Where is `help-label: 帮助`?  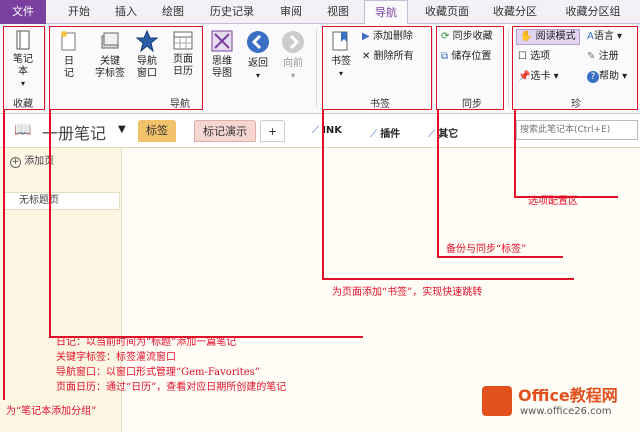 help-label: 帮助 is located at coordinates (609, 76).